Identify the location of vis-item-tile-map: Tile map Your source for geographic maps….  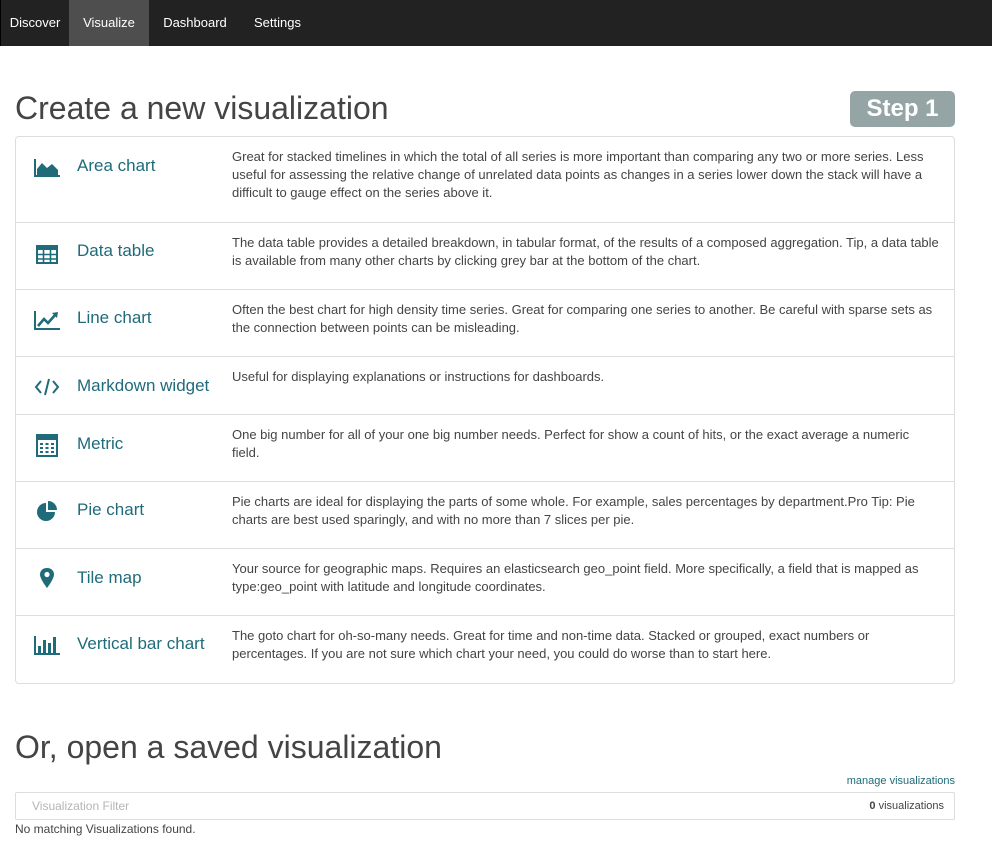
(485, 582).